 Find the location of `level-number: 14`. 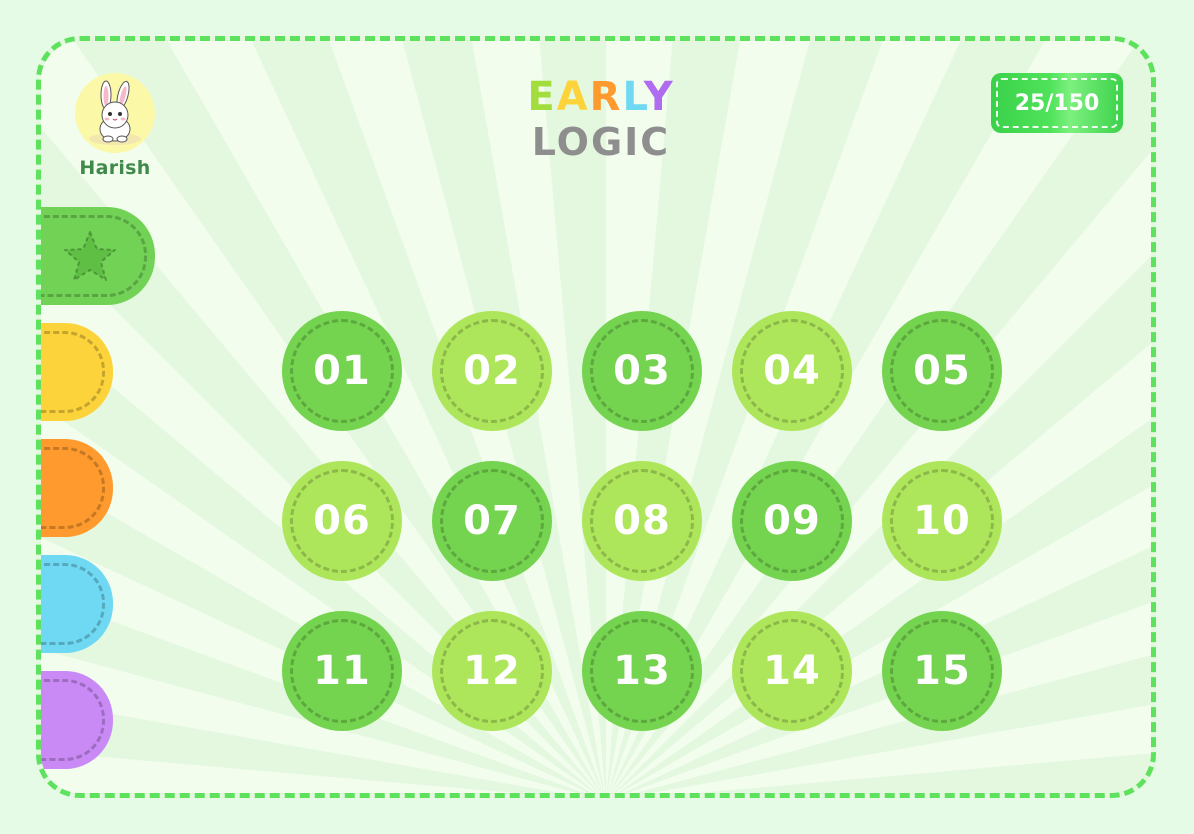

level-number: 14 is located at coordinates (792, 671).